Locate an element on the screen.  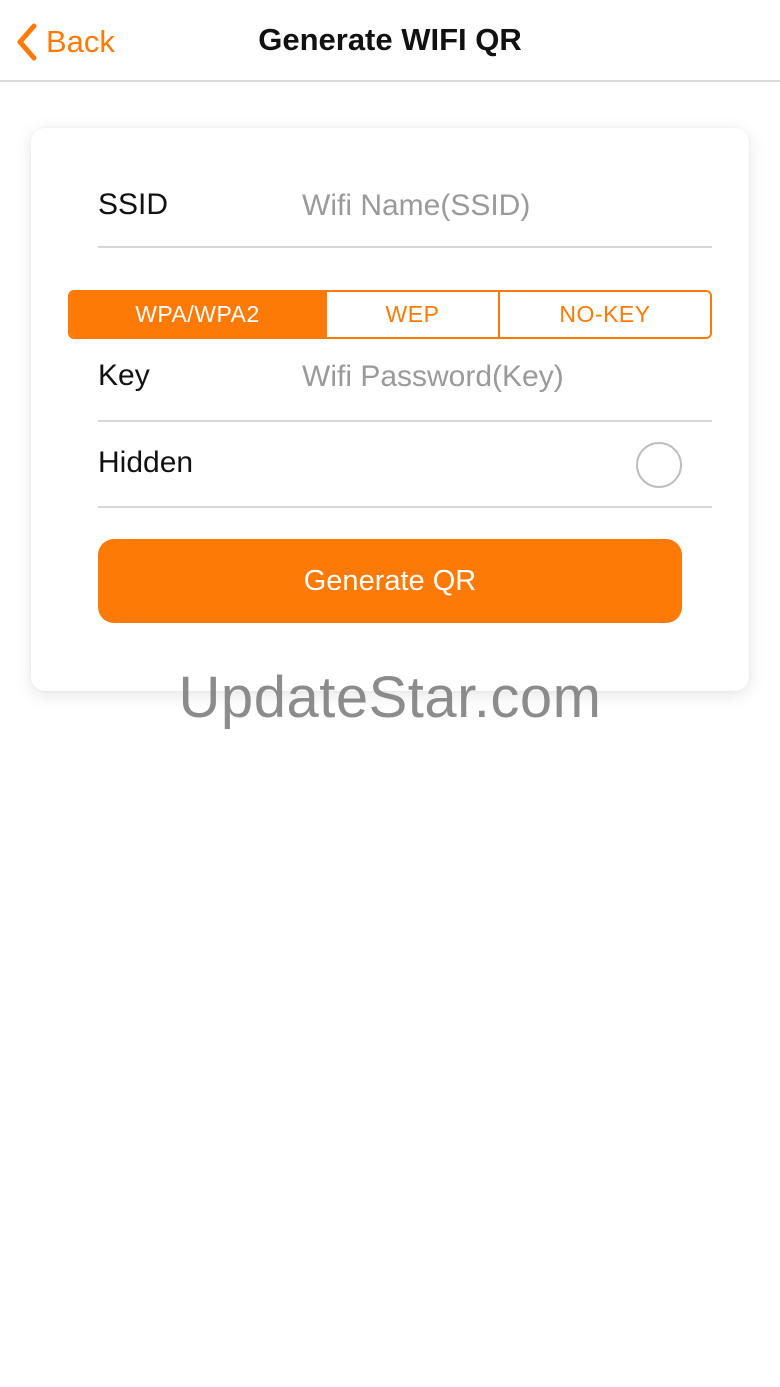
key-label: Key is located at coordinates (124, 375).